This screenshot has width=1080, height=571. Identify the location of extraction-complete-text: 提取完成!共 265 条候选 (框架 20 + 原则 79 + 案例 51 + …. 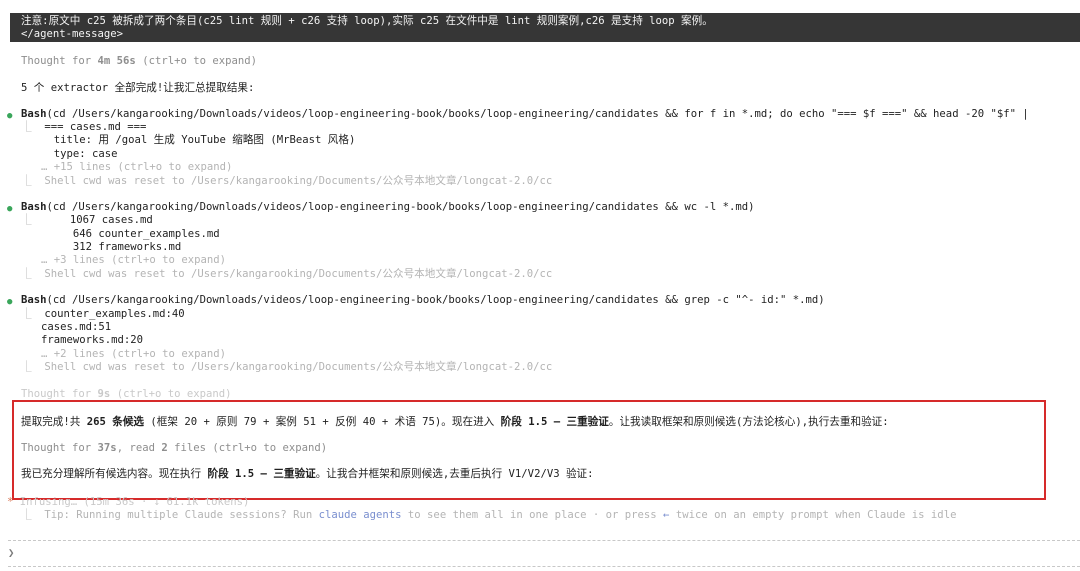
(455, 422).